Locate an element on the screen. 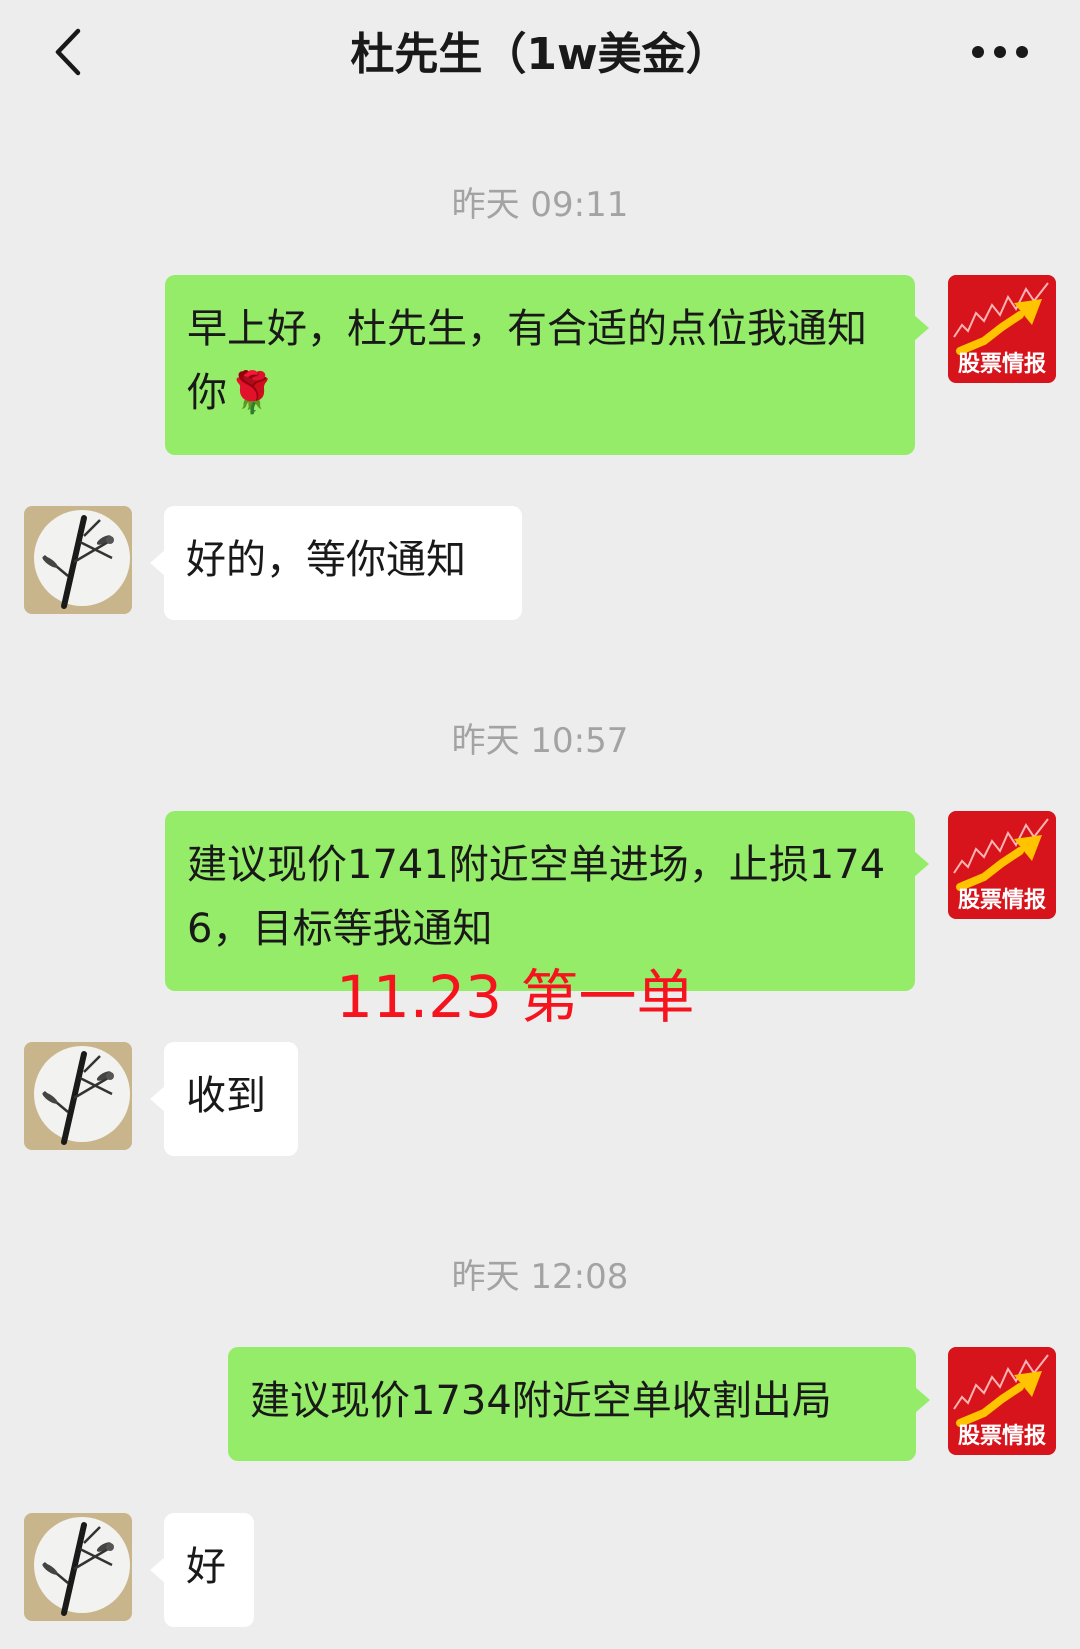 The height and width of the screenshot is (1649, 1080). back-button is located at coordinates (70, 52).